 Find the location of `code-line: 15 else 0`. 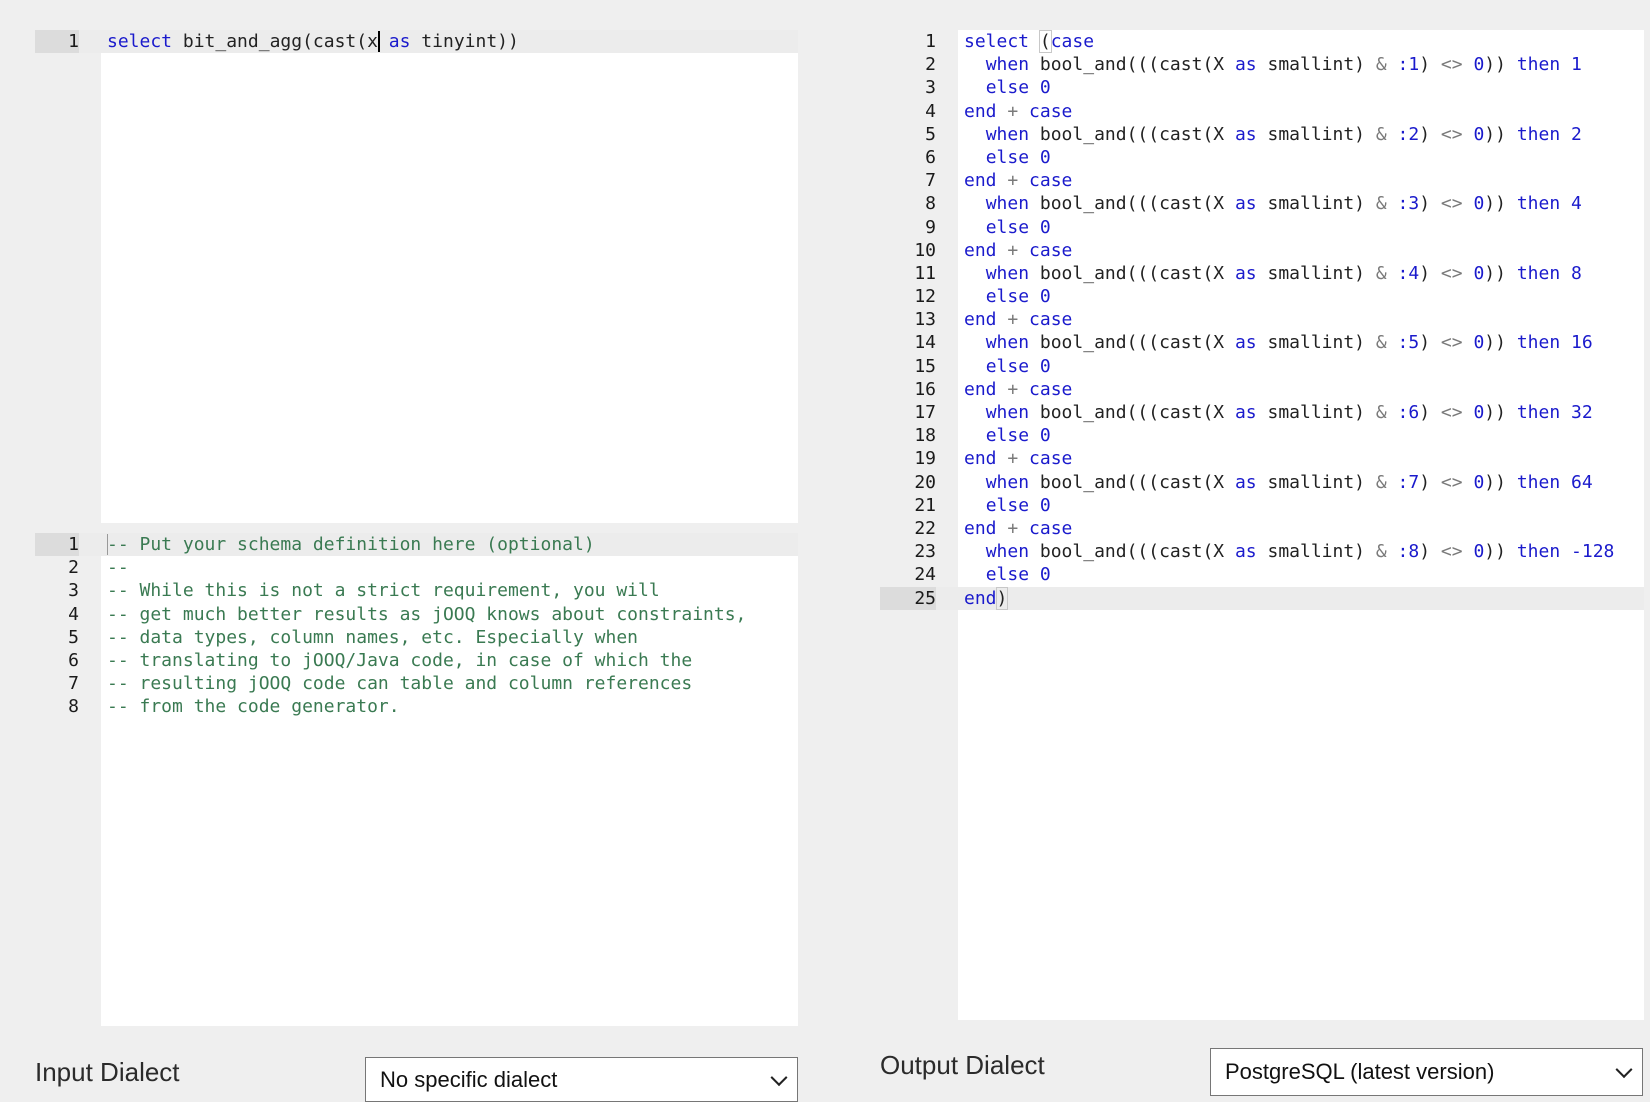

code-line: 15 else 0 is located at coordinates (1262, 366).